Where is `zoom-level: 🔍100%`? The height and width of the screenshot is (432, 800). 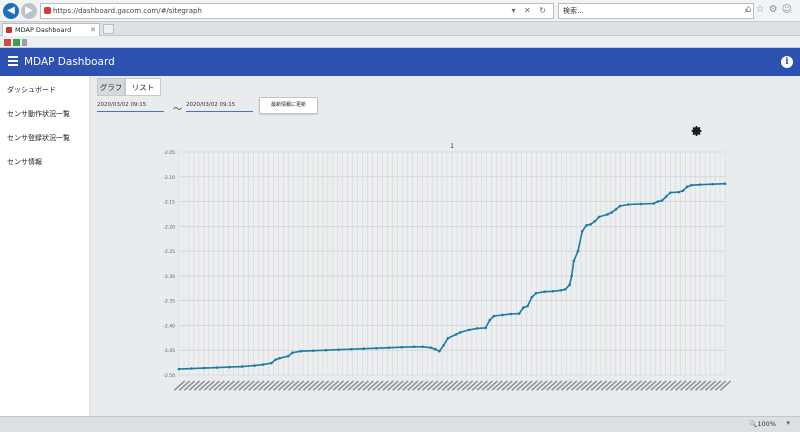
zoom-level: 🔍100% is located at coordinates (762, 424).